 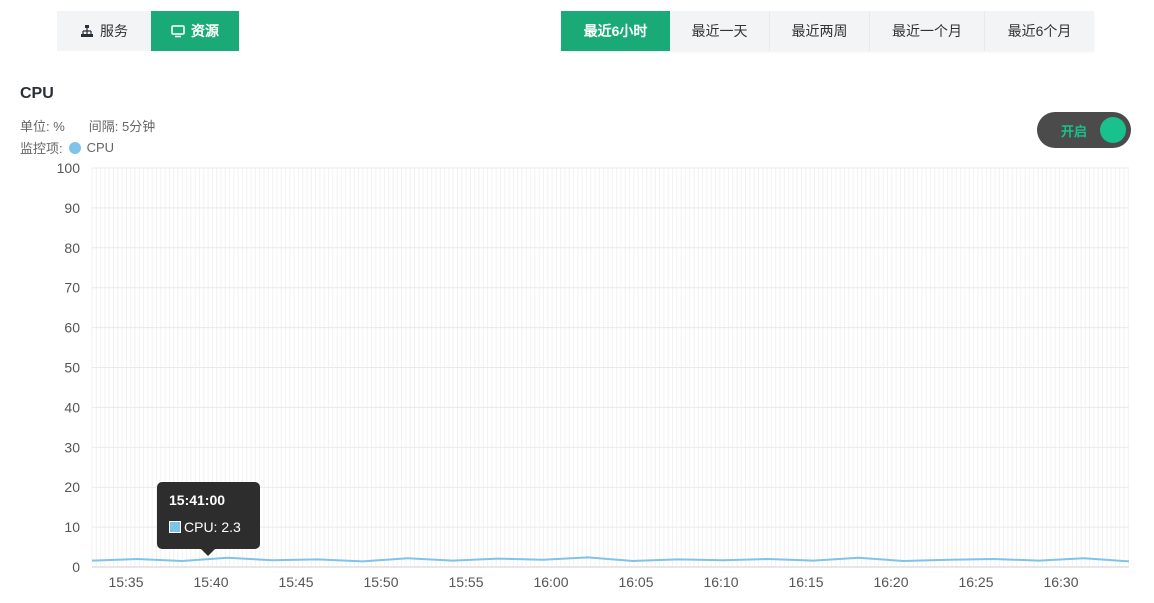 I want to click on x-tick-label: 15:35, so click(x=125, y=582).